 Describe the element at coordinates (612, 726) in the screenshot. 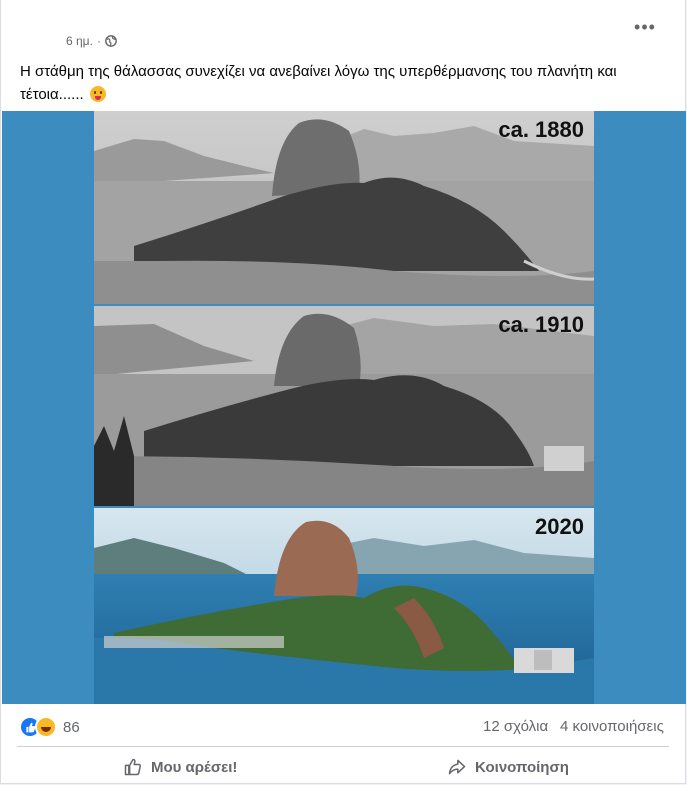

I see `shares-count-link: 4 κοινοποιήσεις` at that location.